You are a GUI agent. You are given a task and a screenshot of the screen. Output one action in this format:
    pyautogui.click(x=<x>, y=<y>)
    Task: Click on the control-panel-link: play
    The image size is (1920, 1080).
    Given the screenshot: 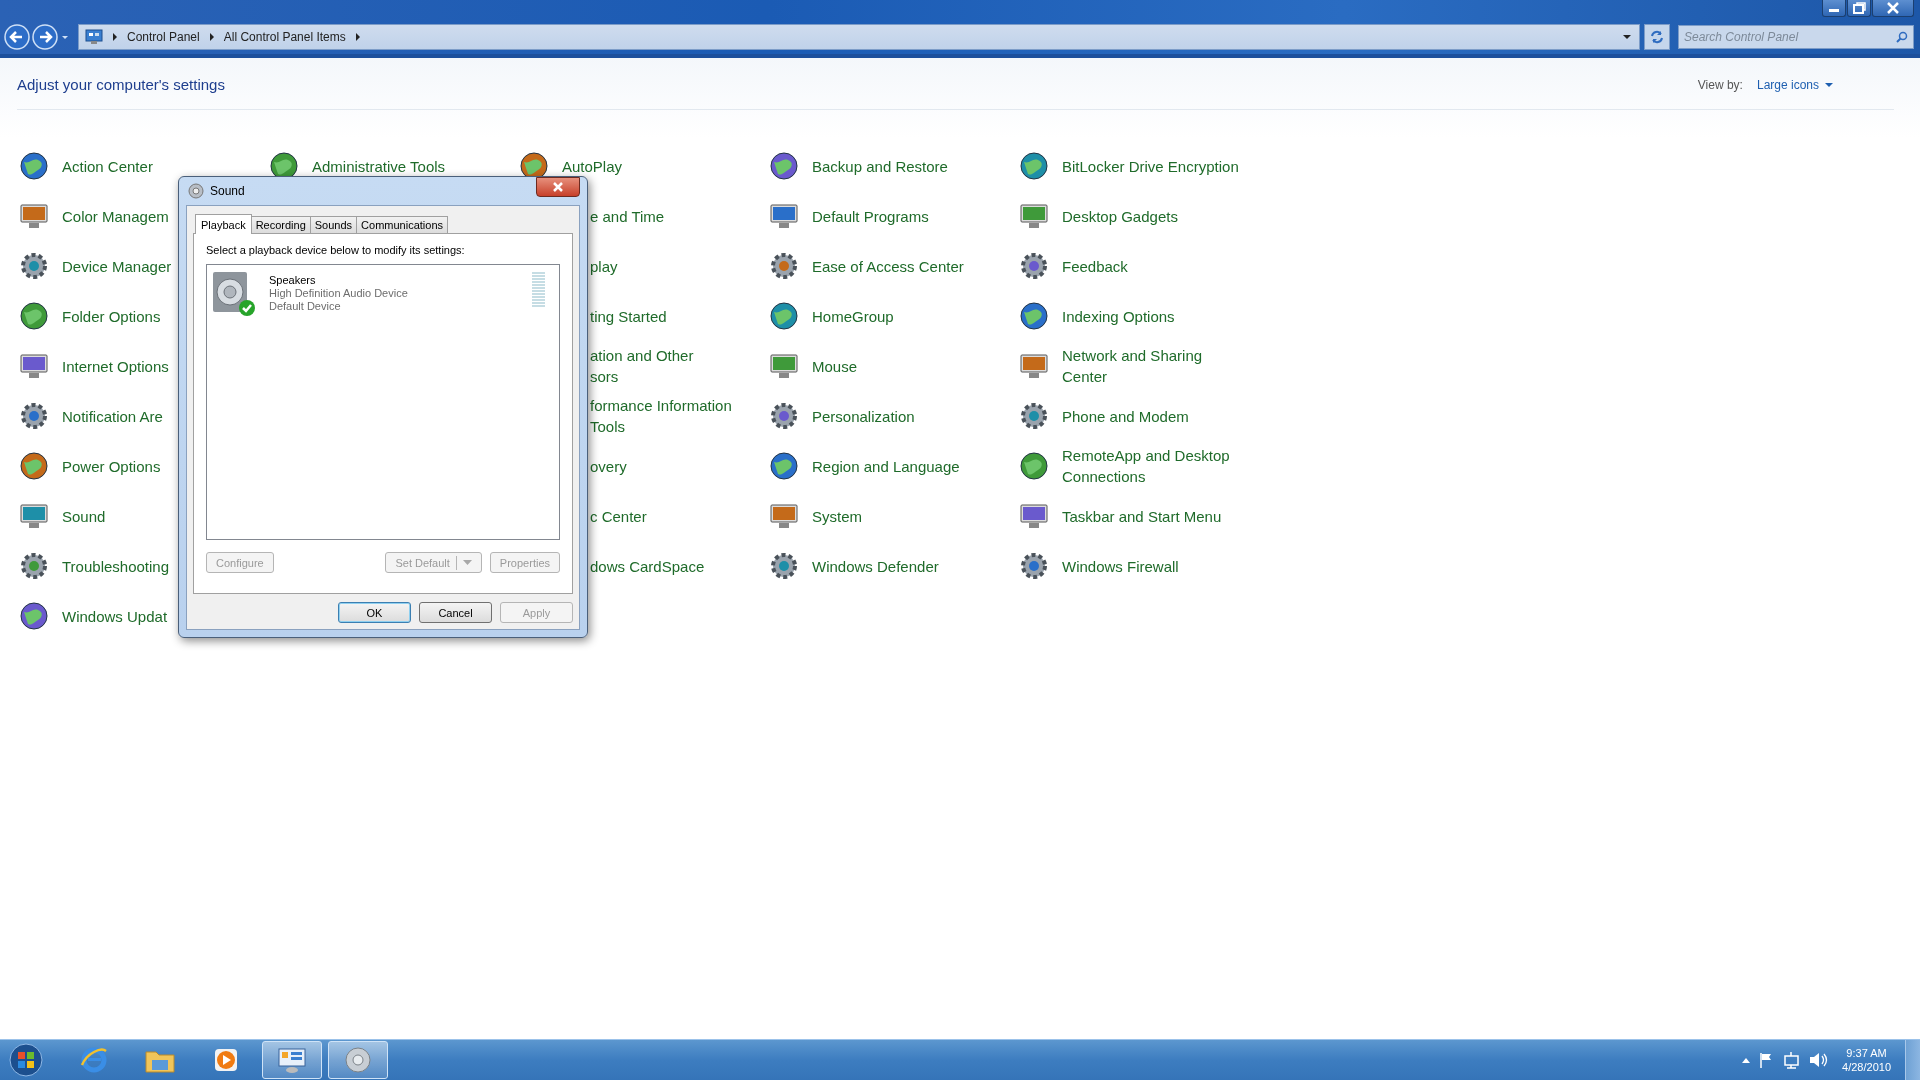 What is the action you would take?
    pyautogui.click(x=604, y=266)
    